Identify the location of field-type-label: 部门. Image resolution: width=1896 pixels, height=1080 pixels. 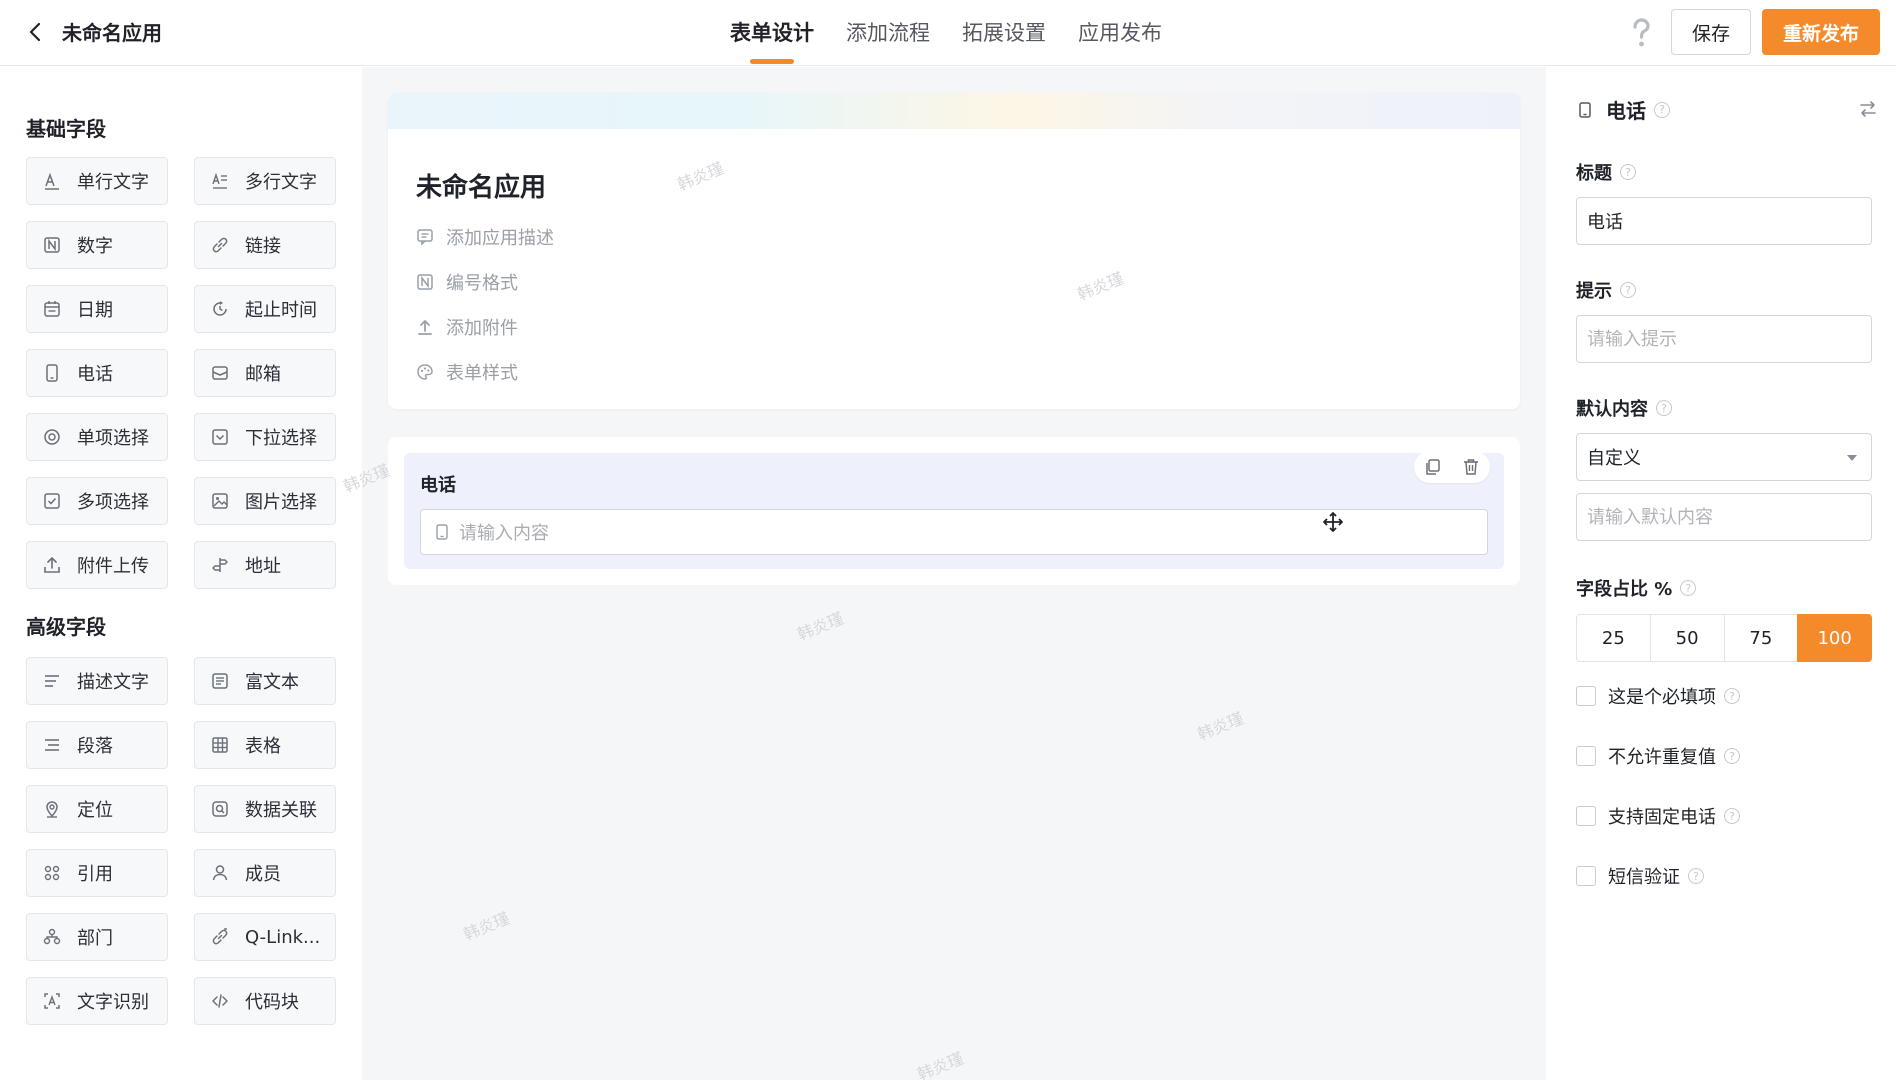
(95, 938).